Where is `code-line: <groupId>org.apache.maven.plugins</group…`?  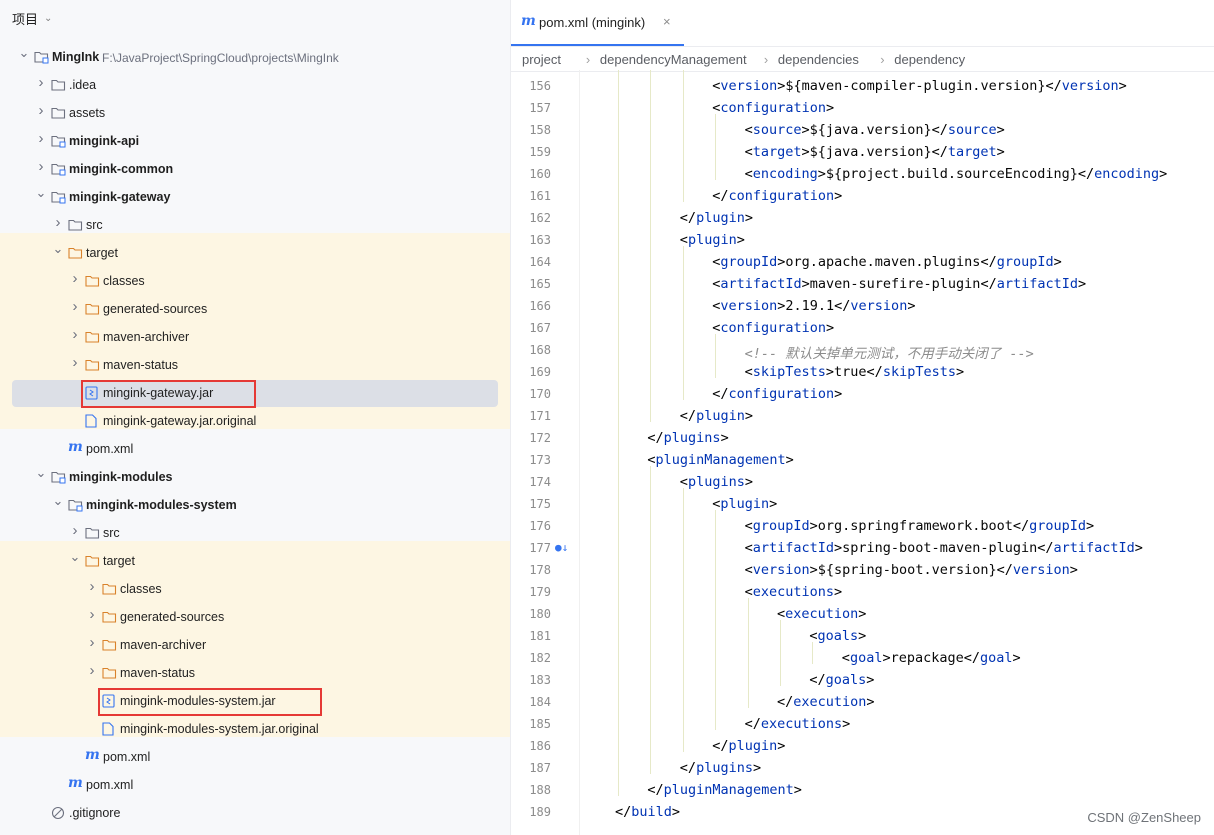 code-line: <groupId>org.apache.maven.plugins</group… is located at coordinates (887, 262).